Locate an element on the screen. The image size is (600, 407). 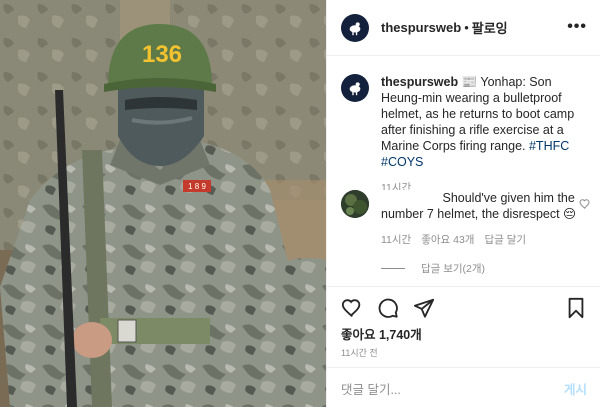
patch-text: 1 8 9 is located at coordinates (197, 186).